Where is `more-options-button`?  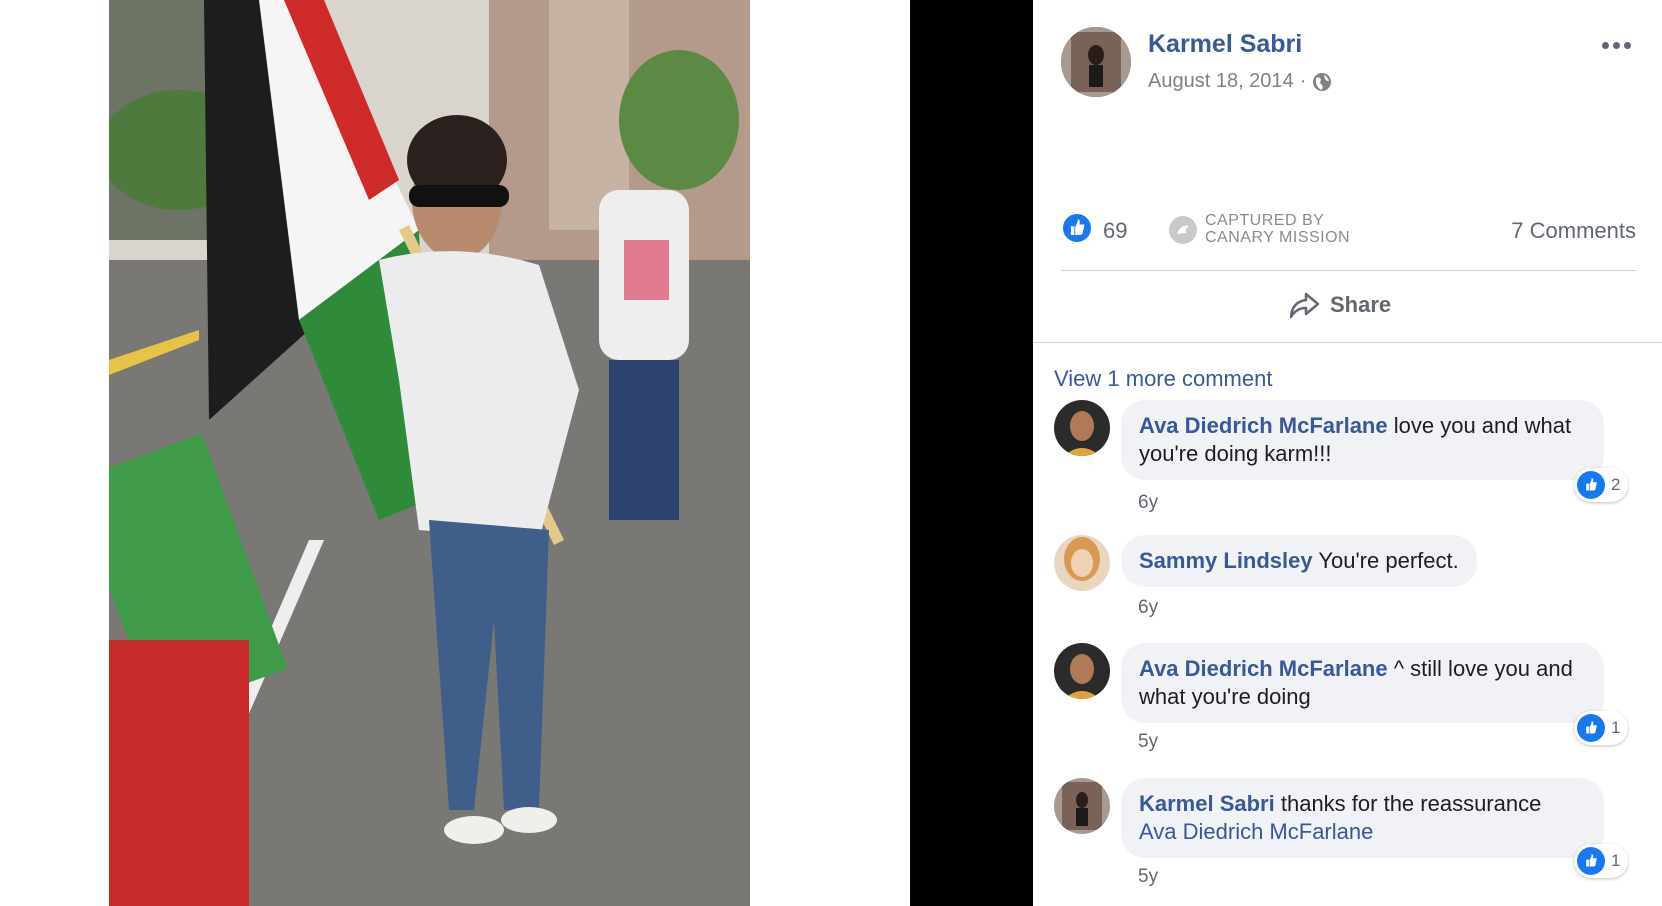
more-options-button is located at coordinates (1616, 45).